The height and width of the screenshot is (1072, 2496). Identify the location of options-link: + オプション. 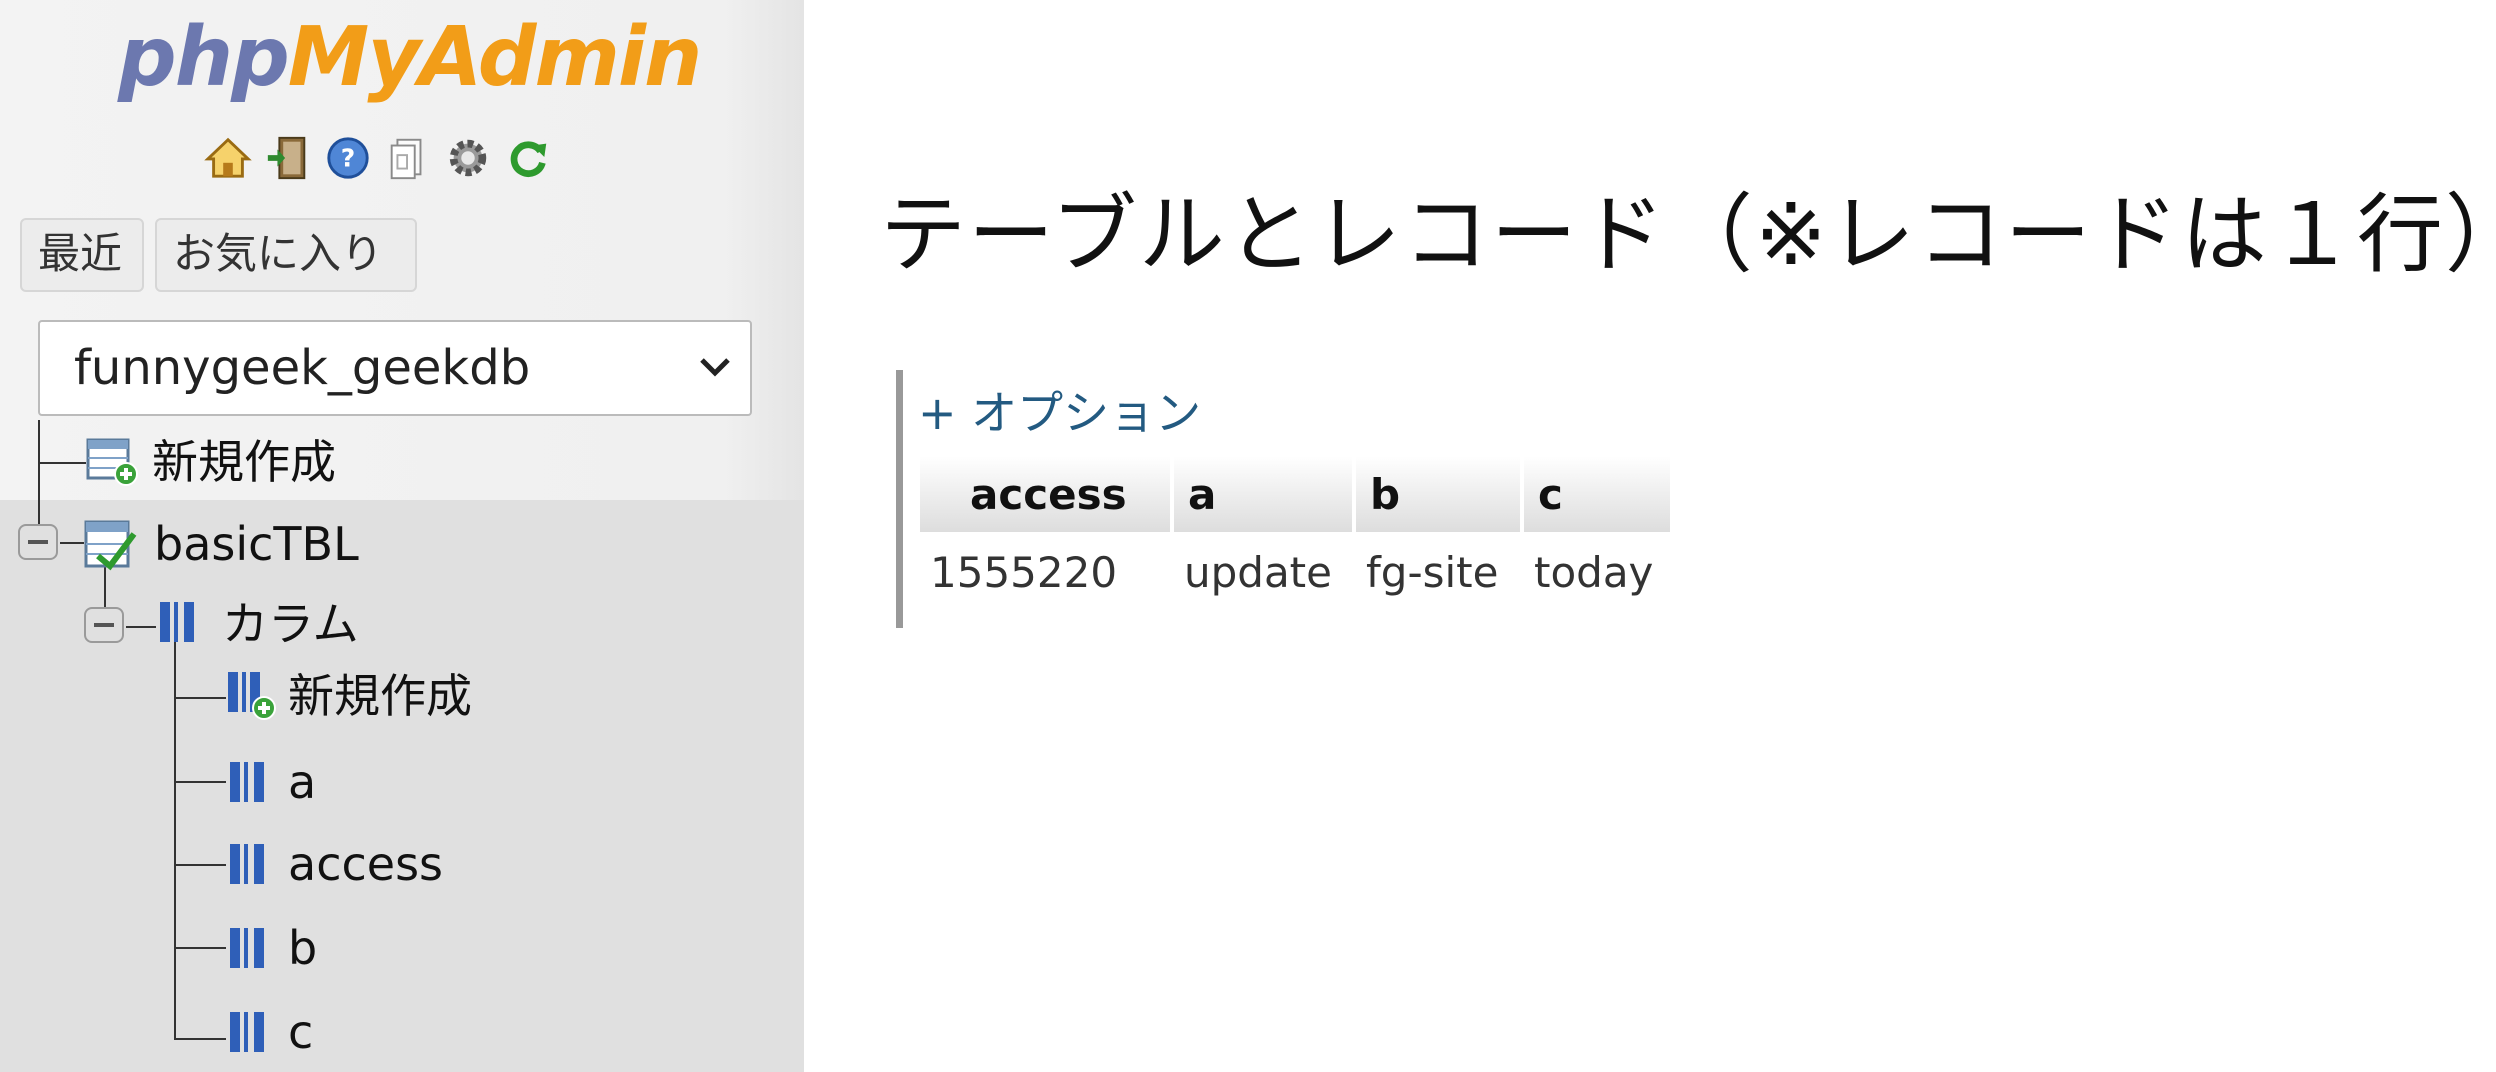
(1059, 413).